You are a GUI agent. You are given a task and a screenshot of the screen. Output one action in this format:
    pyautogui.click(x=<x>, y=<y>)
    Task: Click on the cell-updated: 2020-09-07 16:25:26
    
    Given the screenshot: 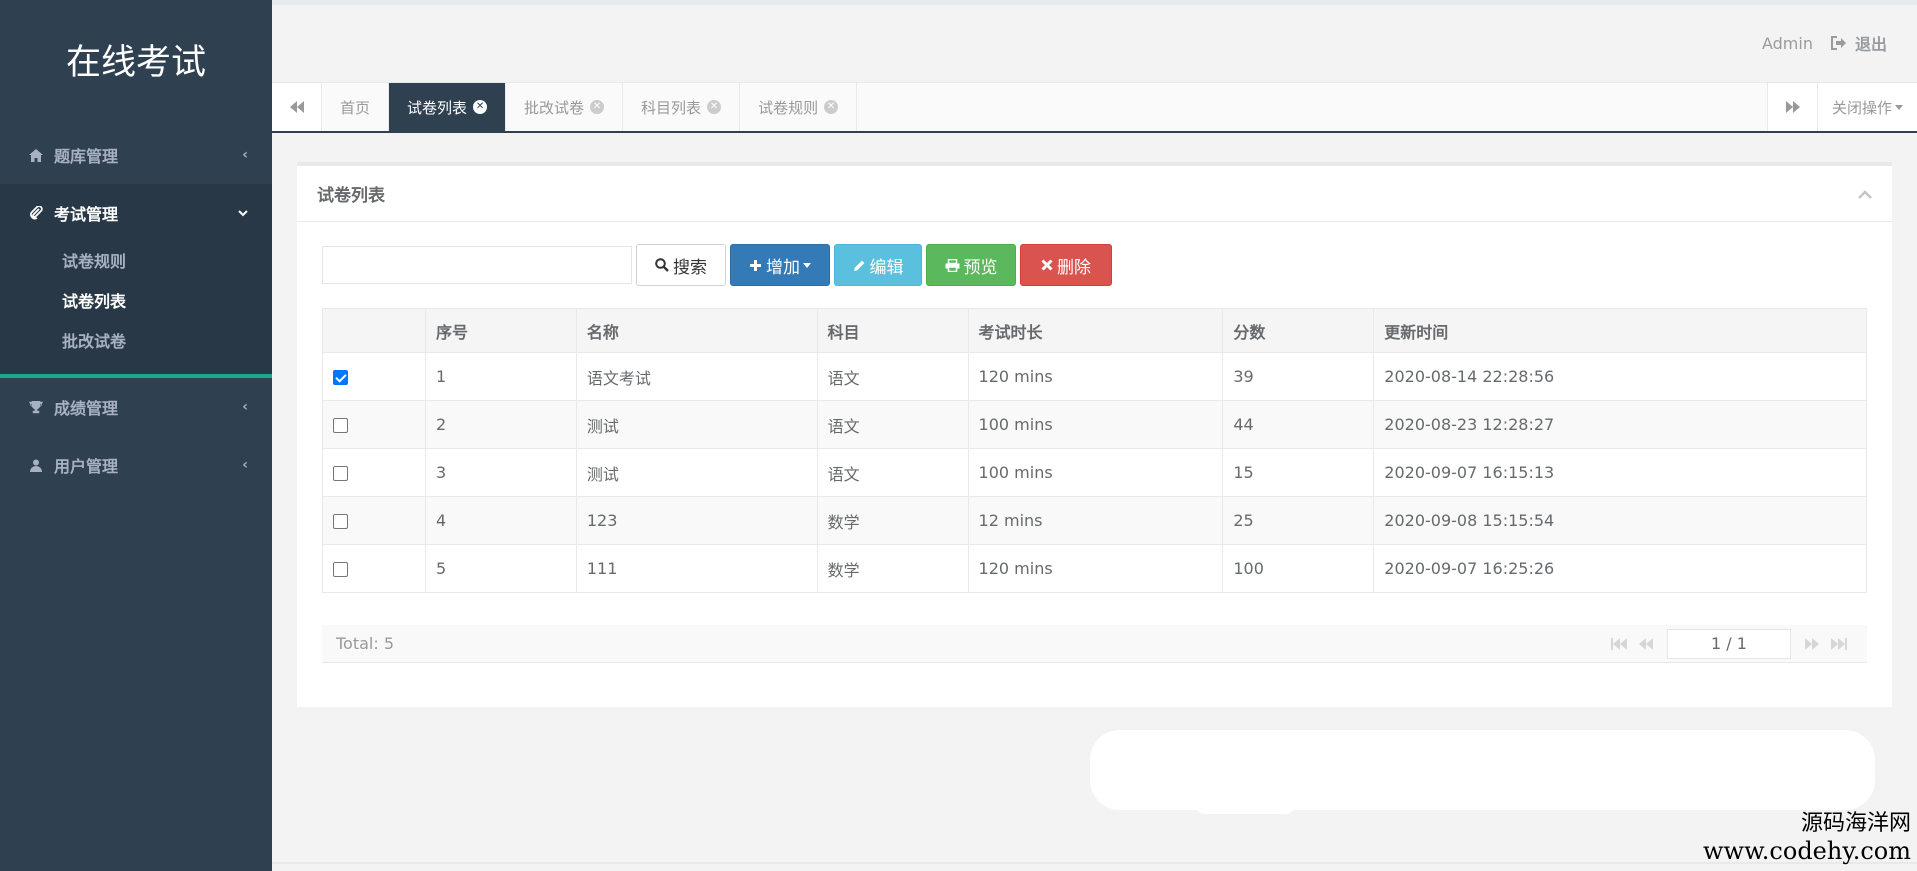 What is the action you would take?
    pyautogui.click(x=1620, y=568)
    